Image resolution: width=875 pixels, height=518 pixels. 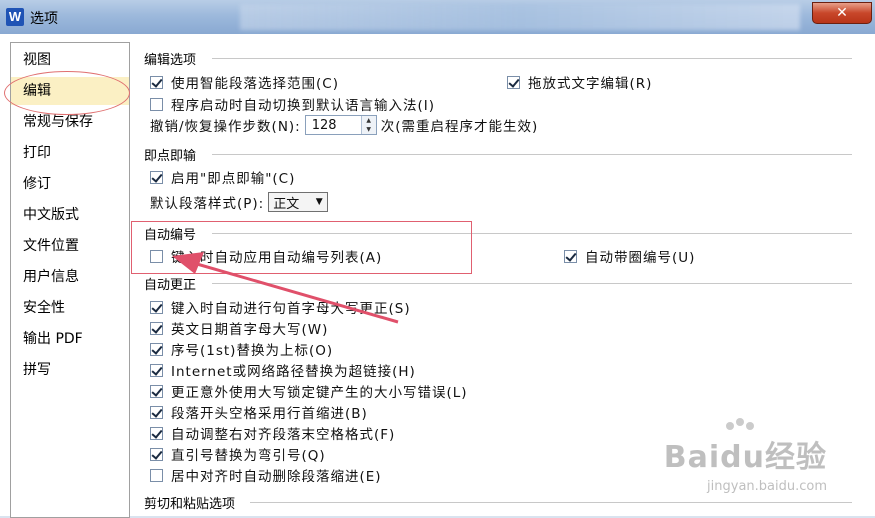 What do you see at coordinates (767, 486) in the screenshot?
I see `baidu-watermark-url: jingyan.baidu.com` at bounding box center [767, 486].